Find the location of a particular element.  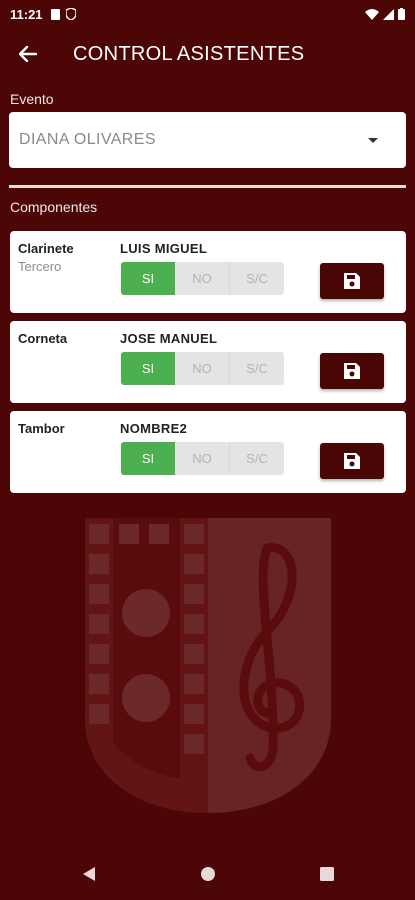

section-divider is located at coordinates (207, 186).